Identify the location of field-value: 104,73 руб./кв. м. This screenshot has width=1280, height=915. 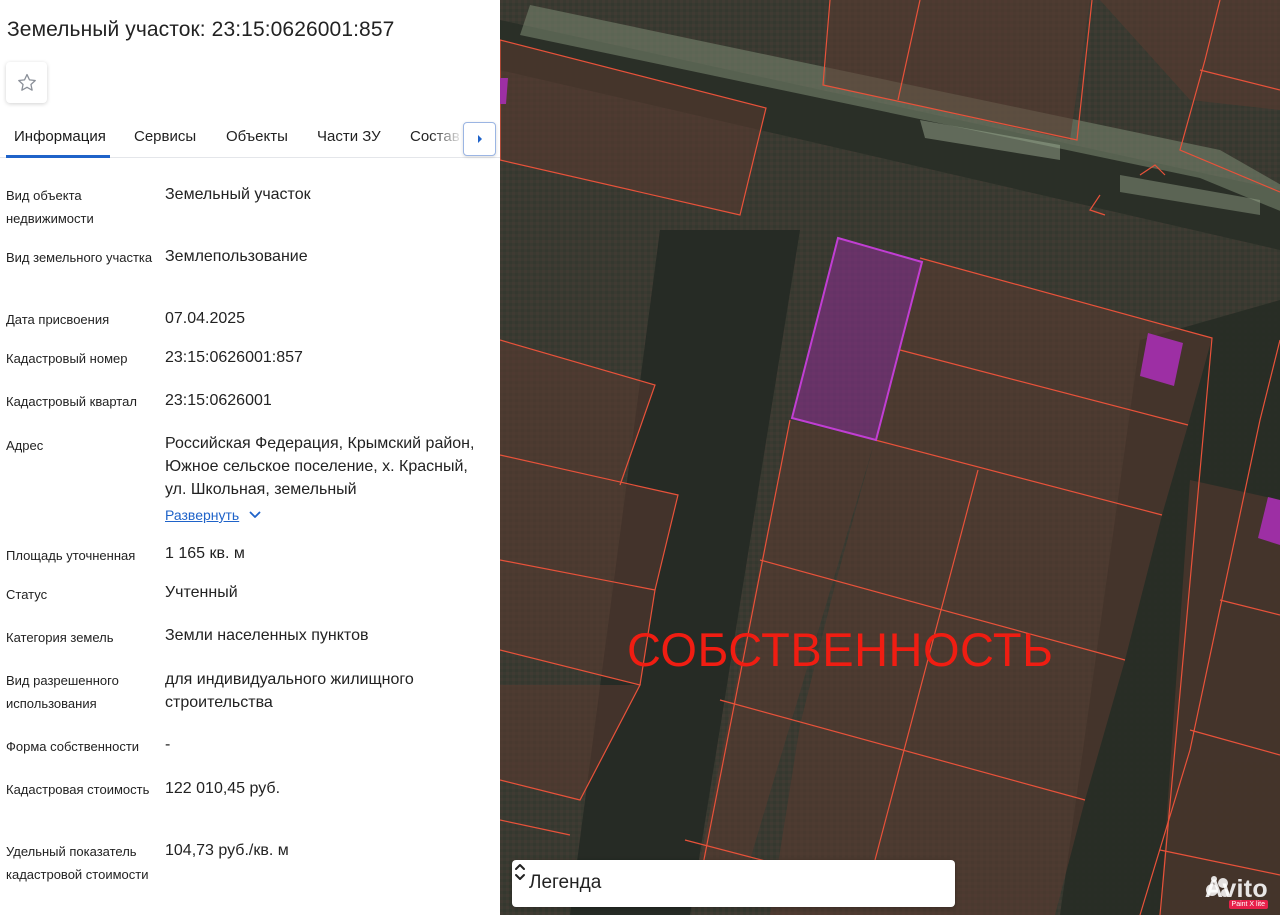
(227, 850).